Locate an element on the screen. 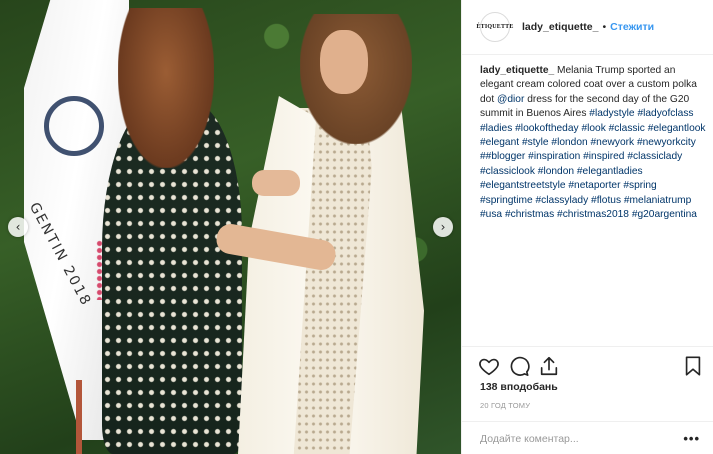 The width and height of the screenshot is (713, 454). hashtag-link: #springtime is located at coordinates (506, 200).